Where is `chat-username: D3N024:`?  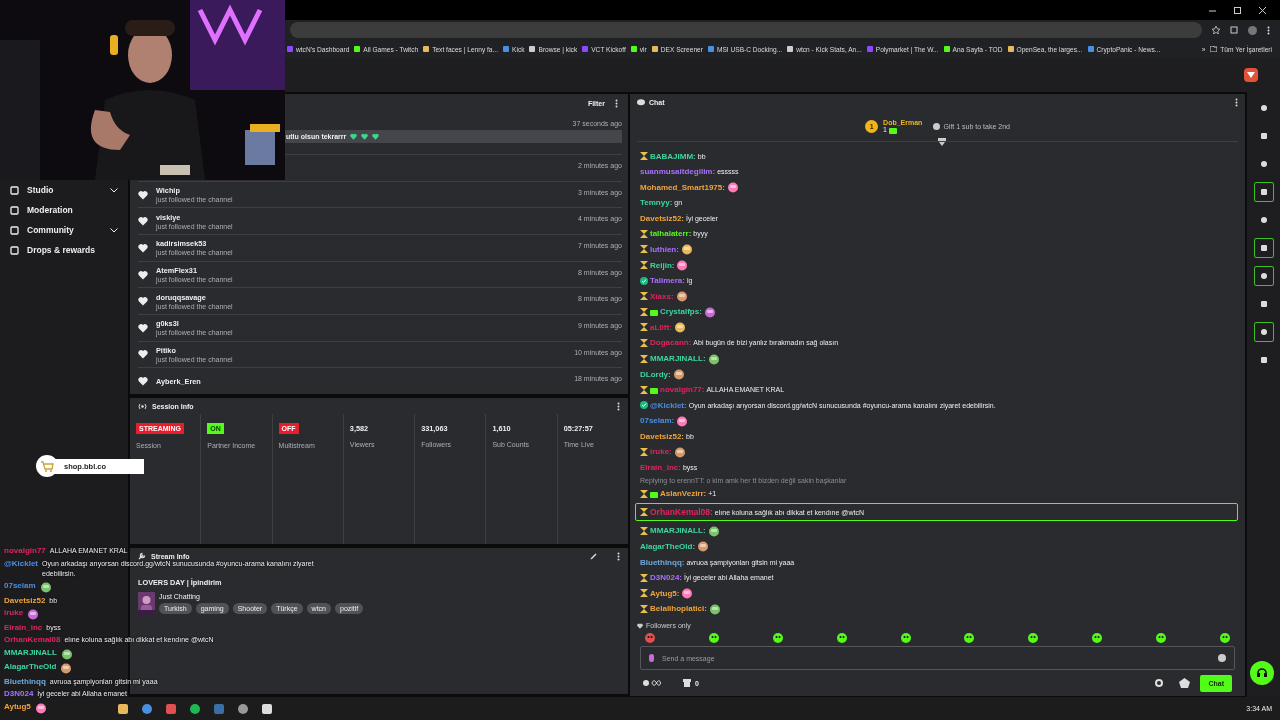
chat-username: D3N024: is located at coordinates (666, 578).